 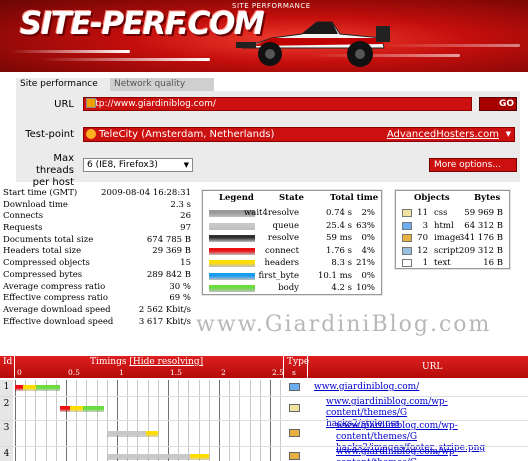 I want to click on legend-state: headers, so click(x=281, y=263).